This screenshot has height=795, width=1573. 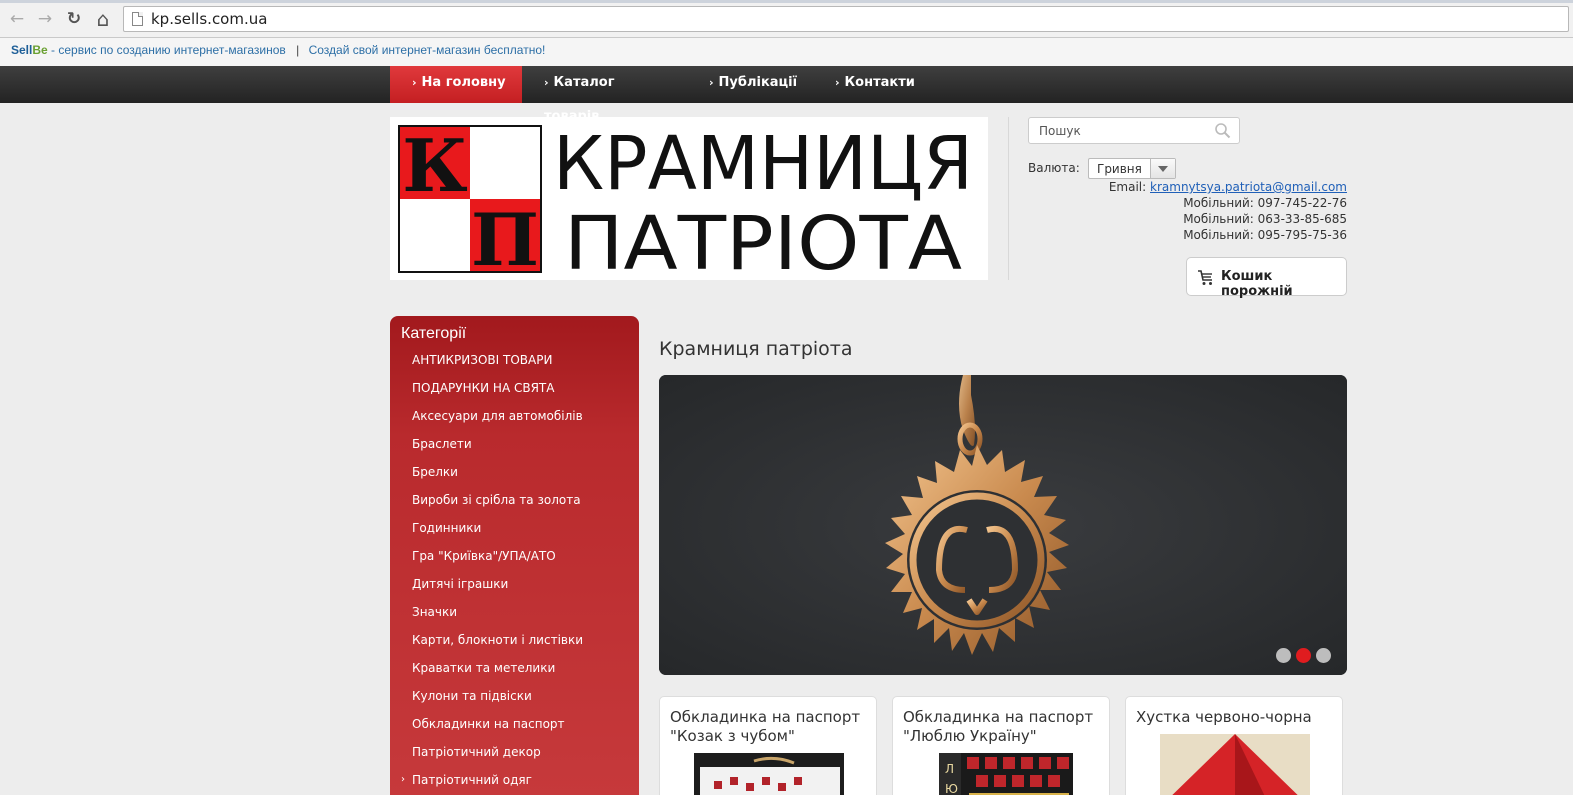 I want to click on sellbe-brand-sell: Sell, so click(x=21, y=50).